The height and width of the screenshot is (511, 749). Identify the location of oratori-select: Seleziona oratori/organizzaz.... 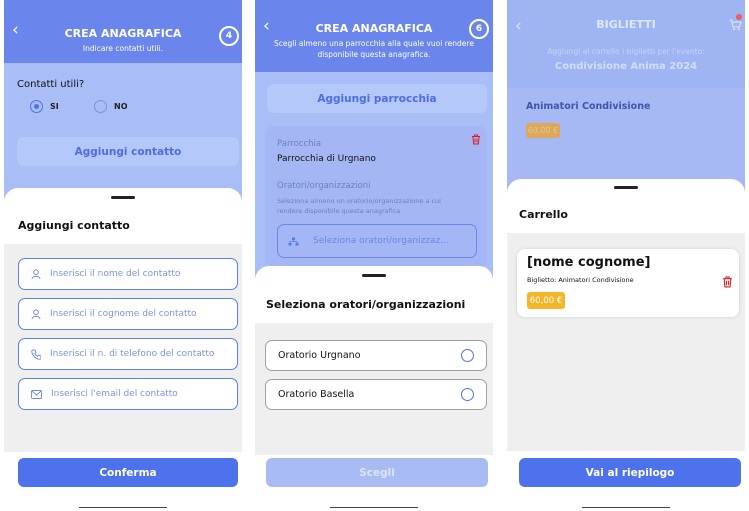
(377, 241).